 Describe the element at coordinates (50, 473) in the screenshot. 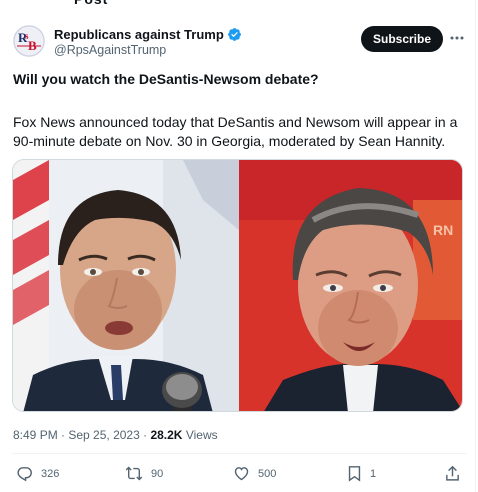

I see `reply-count: 326` at that location.